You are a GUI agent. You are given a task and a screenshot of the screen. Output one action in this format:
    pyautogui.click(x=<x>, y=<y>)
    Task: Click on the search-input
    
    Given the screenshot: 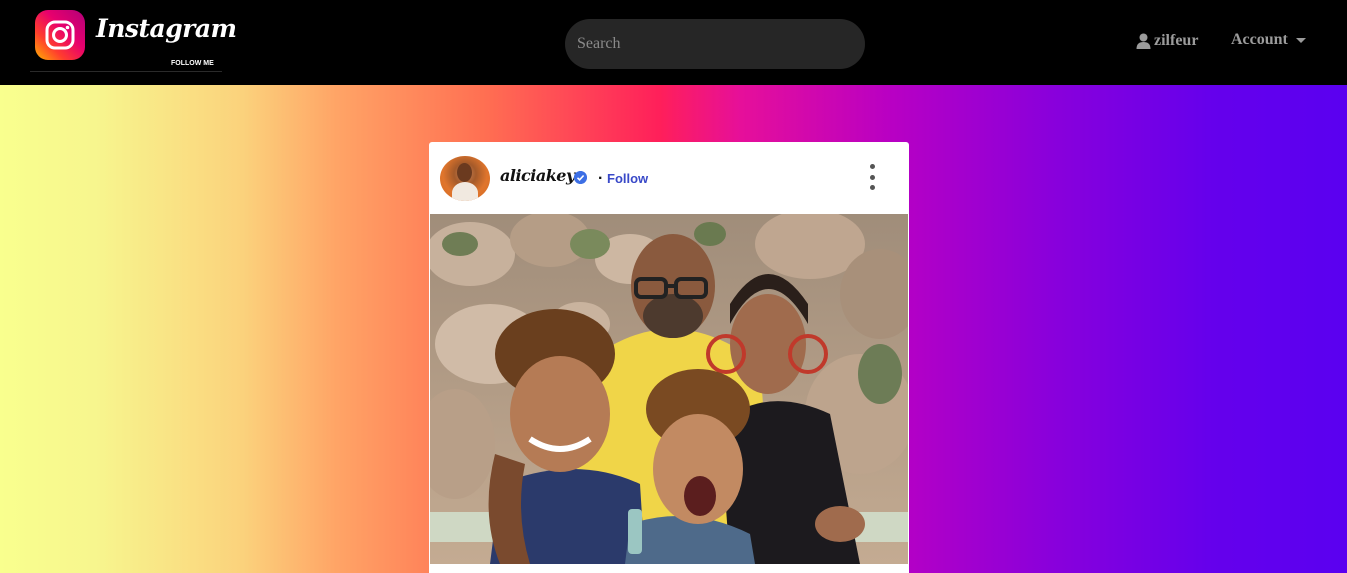 What is the action you would take?
    pyautogui.click(x=715, y=44)
    